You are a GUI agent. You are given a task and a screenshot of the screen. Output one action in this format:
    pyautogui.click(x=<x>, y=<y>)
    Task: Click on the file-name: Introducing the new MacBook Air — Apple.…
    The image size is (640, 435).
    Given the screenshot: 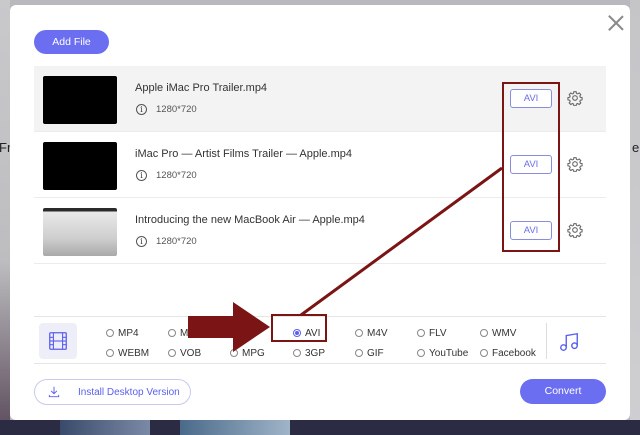 What is the action you would take?
    pyautogui.click(x=250, y=220)
    